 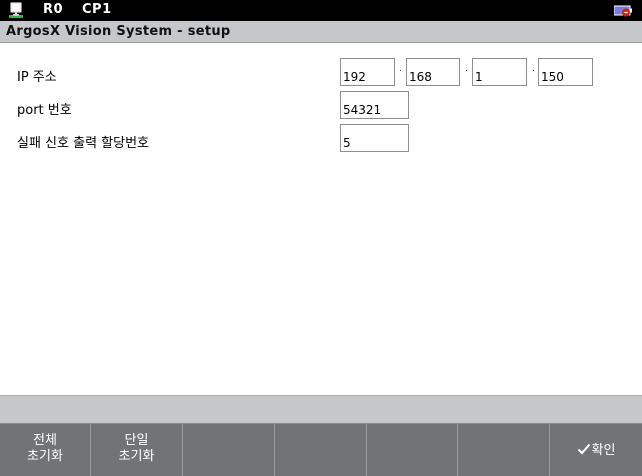 What do you see at coordinates (321, 10) in the screenshot?
I see `top-status-bar: R0 CP1` at bounding box center [321, 10].